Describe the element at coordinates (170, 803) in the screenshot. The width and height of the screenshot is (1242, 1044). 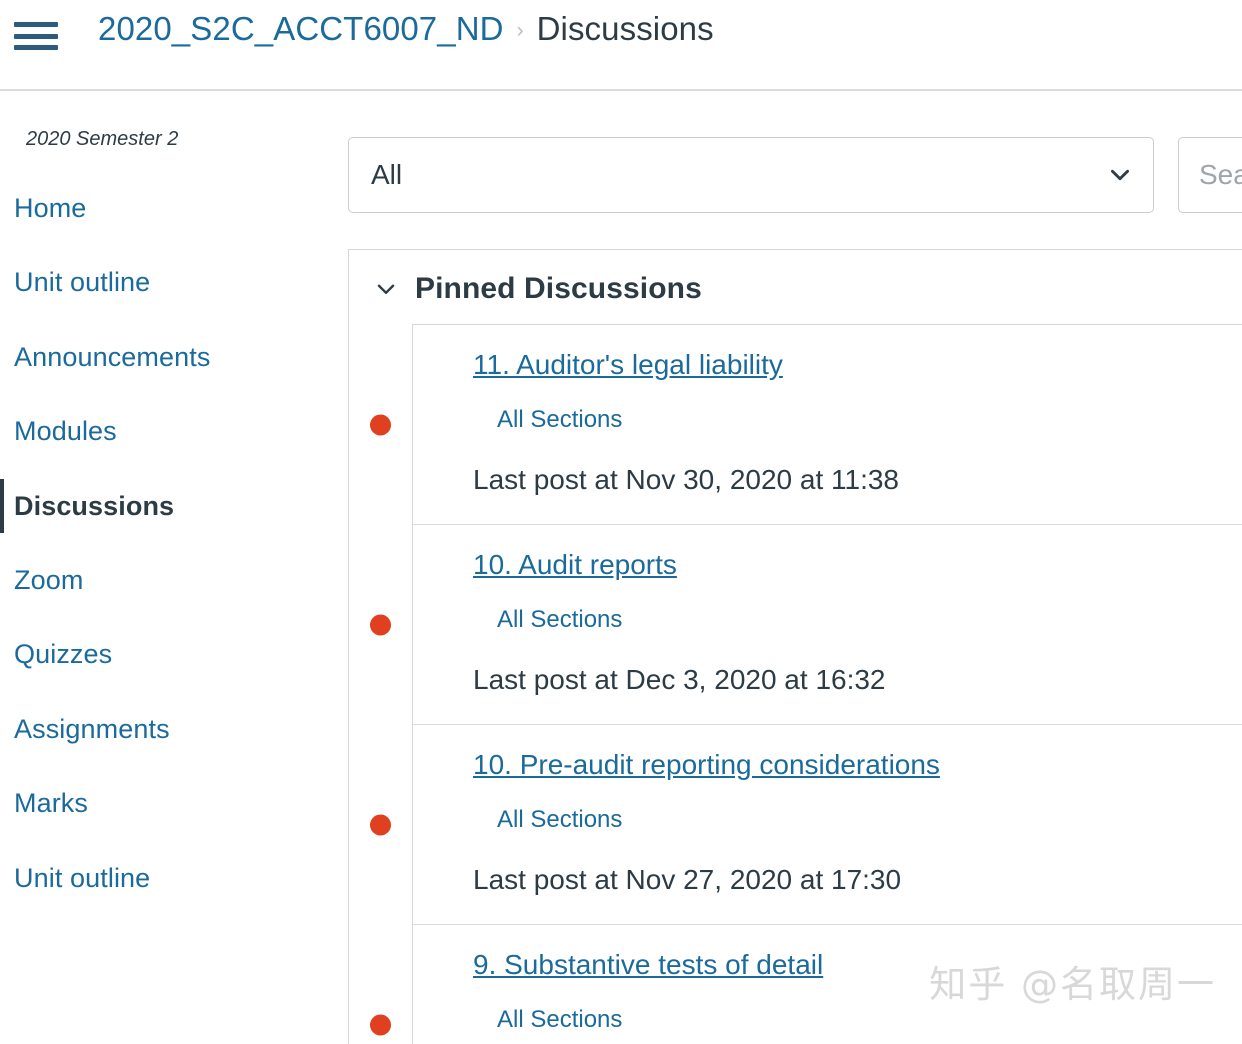
I see `sidebar-item-marks: Marks` at that location.